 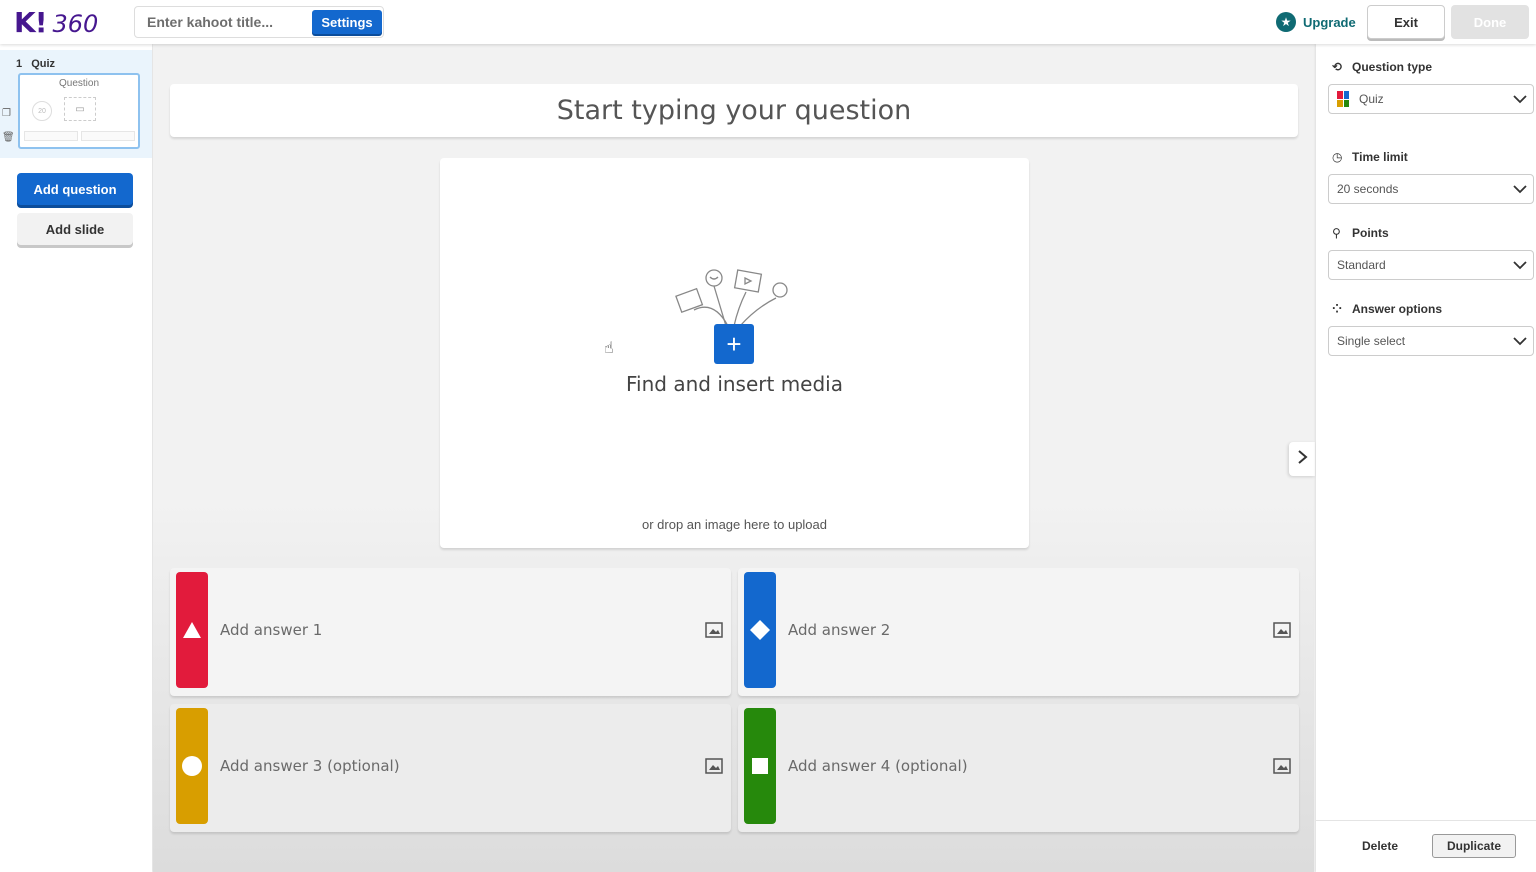 I want to click on quiz-icon, so click(x=1343, y=99).